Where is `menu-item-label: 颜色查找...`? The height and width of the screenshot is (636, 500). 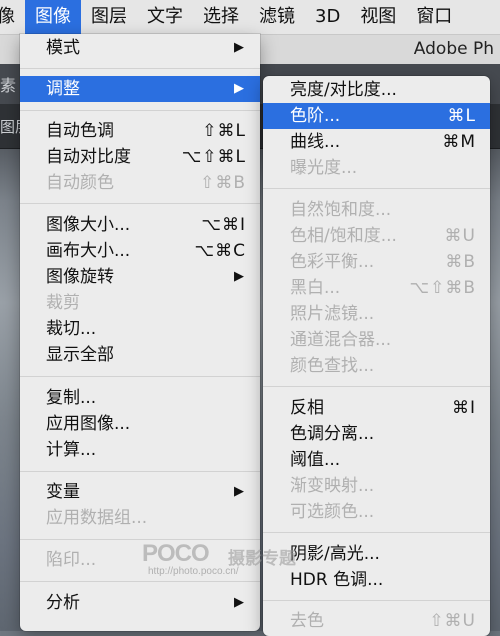 menu-item-label: 颜色查找... is located at coordinates (332, 366).